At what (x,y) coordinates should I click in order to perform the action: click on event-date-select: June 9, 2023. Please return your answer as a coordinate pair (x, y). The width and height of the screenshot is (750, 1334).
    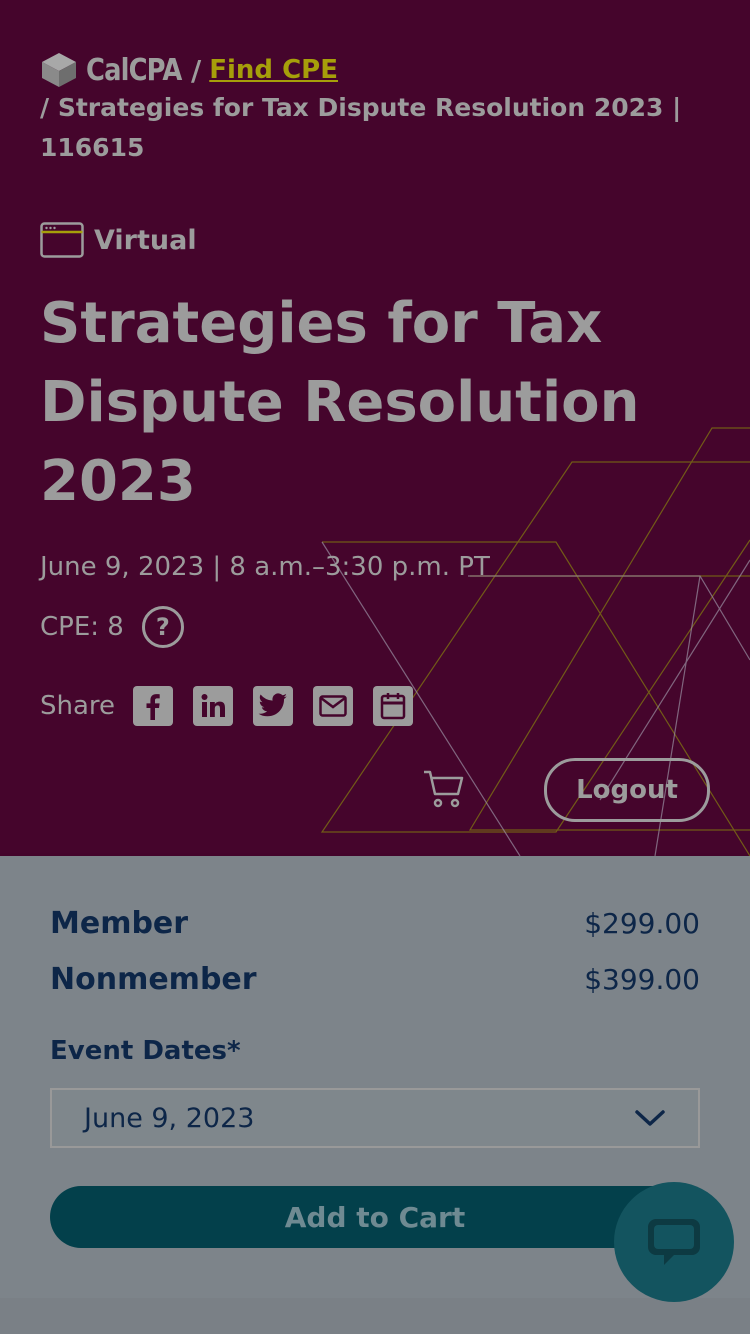
    Looking at the image, I should click on (375, 1118).